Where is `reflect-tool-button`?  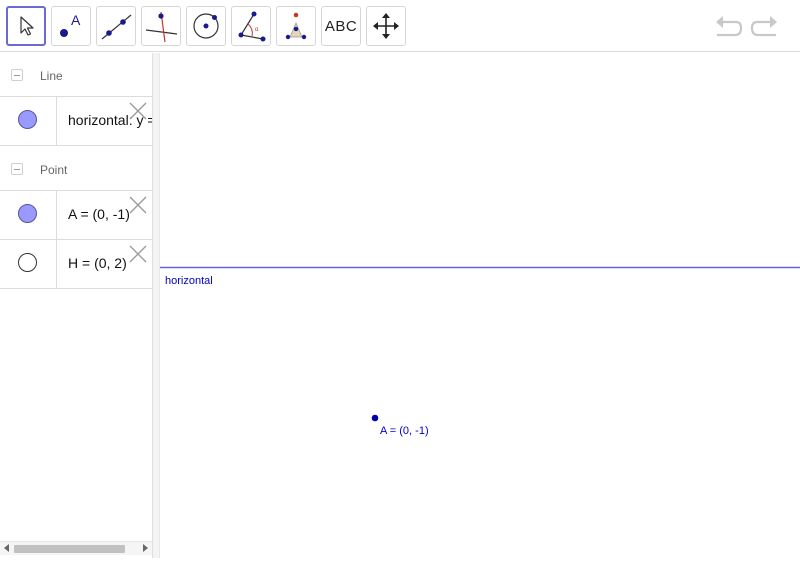
reflect-tool-button is located at coordinates (296, 26).